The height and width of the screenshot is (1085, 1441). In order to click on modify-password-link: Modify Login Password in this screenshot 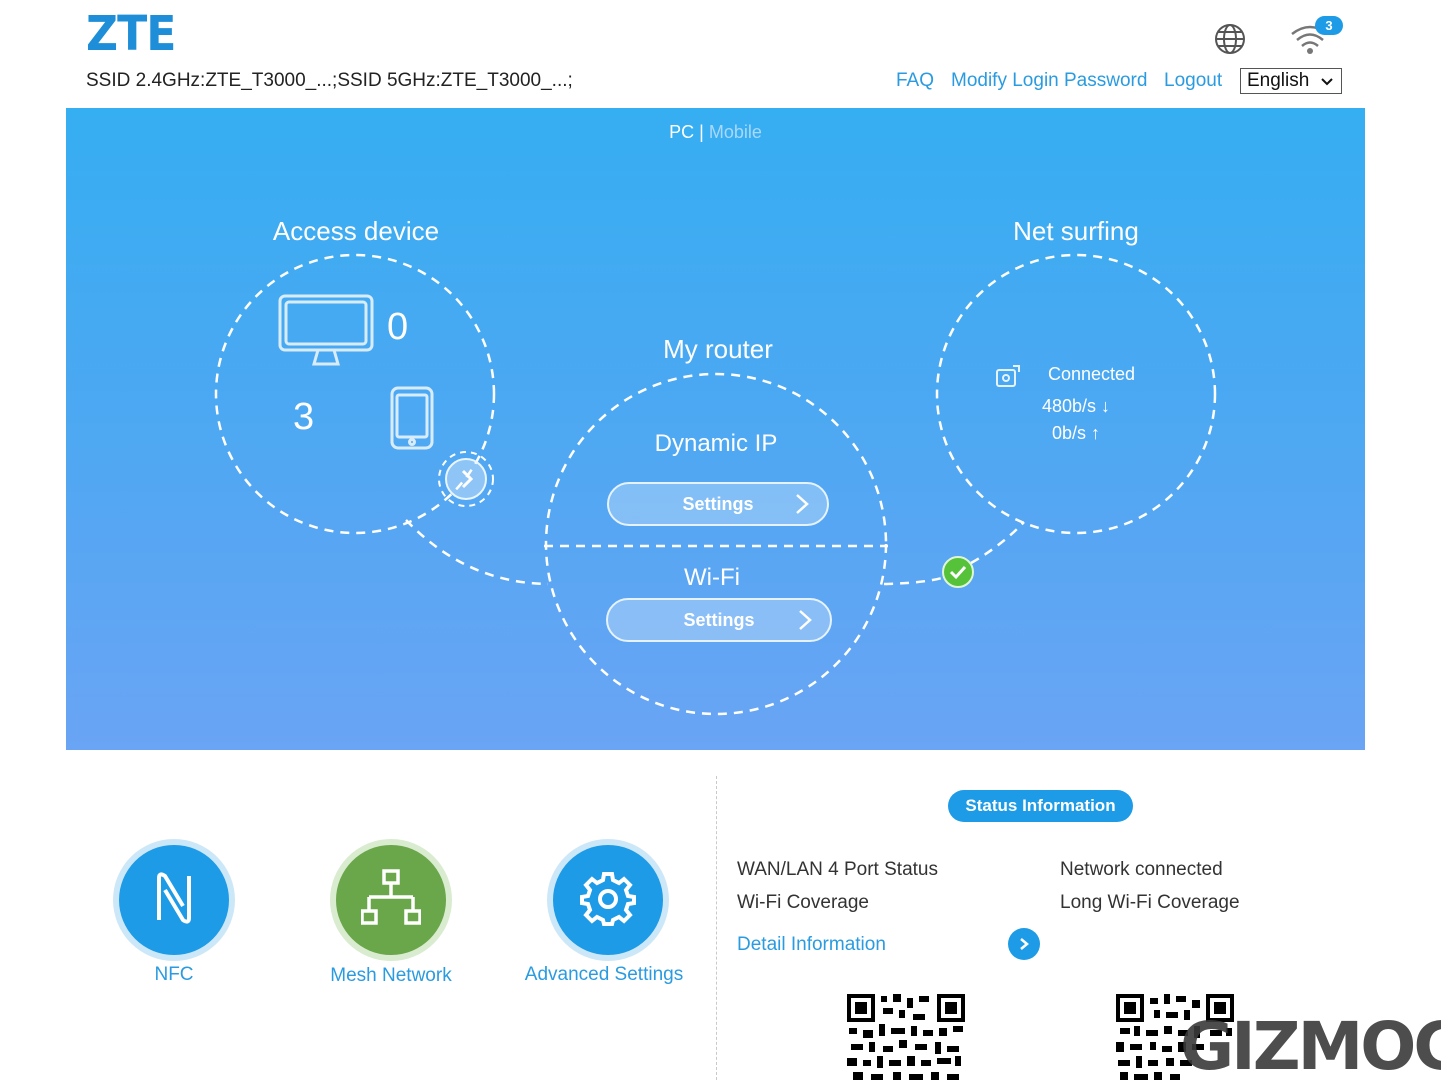, I will do `click(1049, 81)`.